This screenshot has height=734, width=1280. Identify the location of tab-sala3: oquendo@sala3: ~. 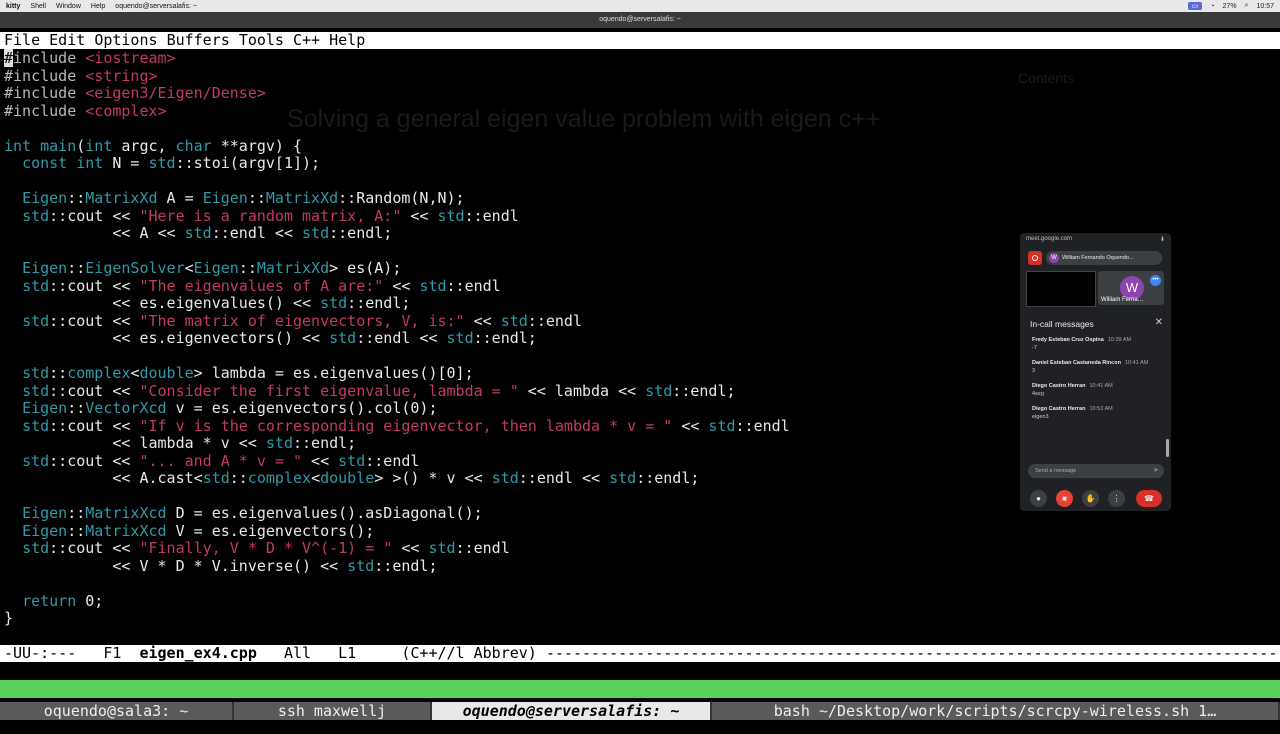
(117, 711).